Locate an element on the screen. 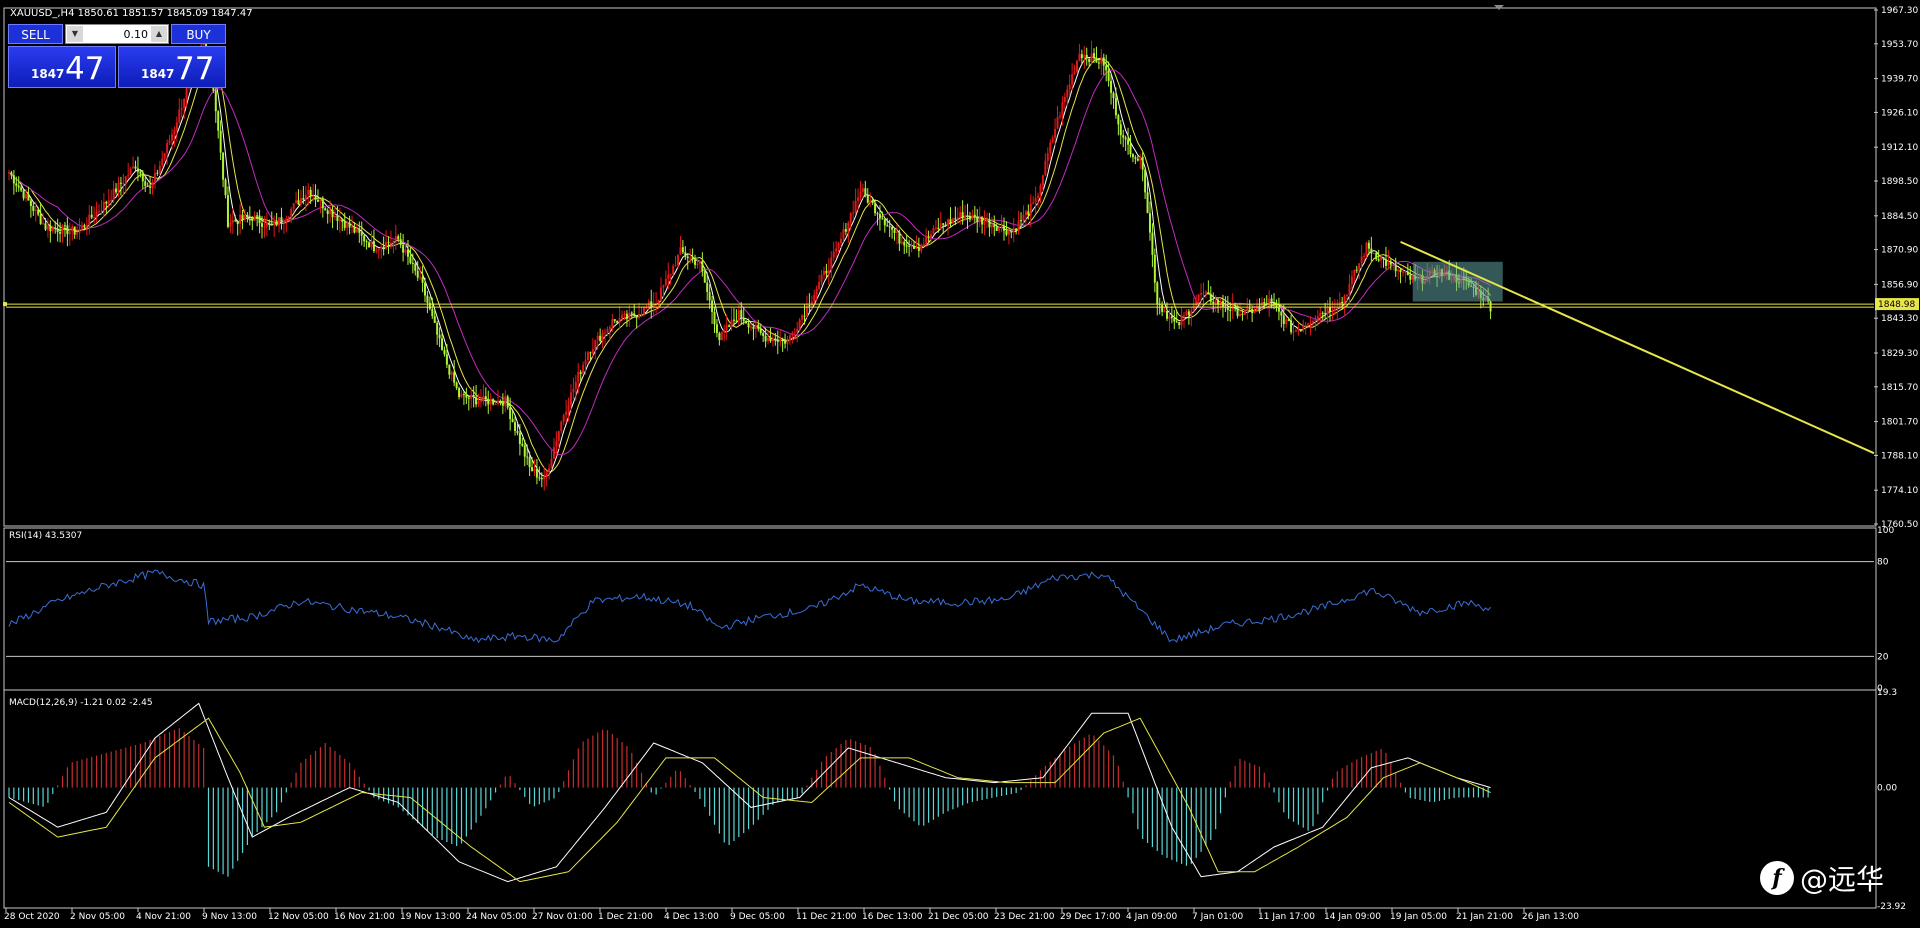  sell-price-button: 1847 47 is located at coordinates (62, 67).